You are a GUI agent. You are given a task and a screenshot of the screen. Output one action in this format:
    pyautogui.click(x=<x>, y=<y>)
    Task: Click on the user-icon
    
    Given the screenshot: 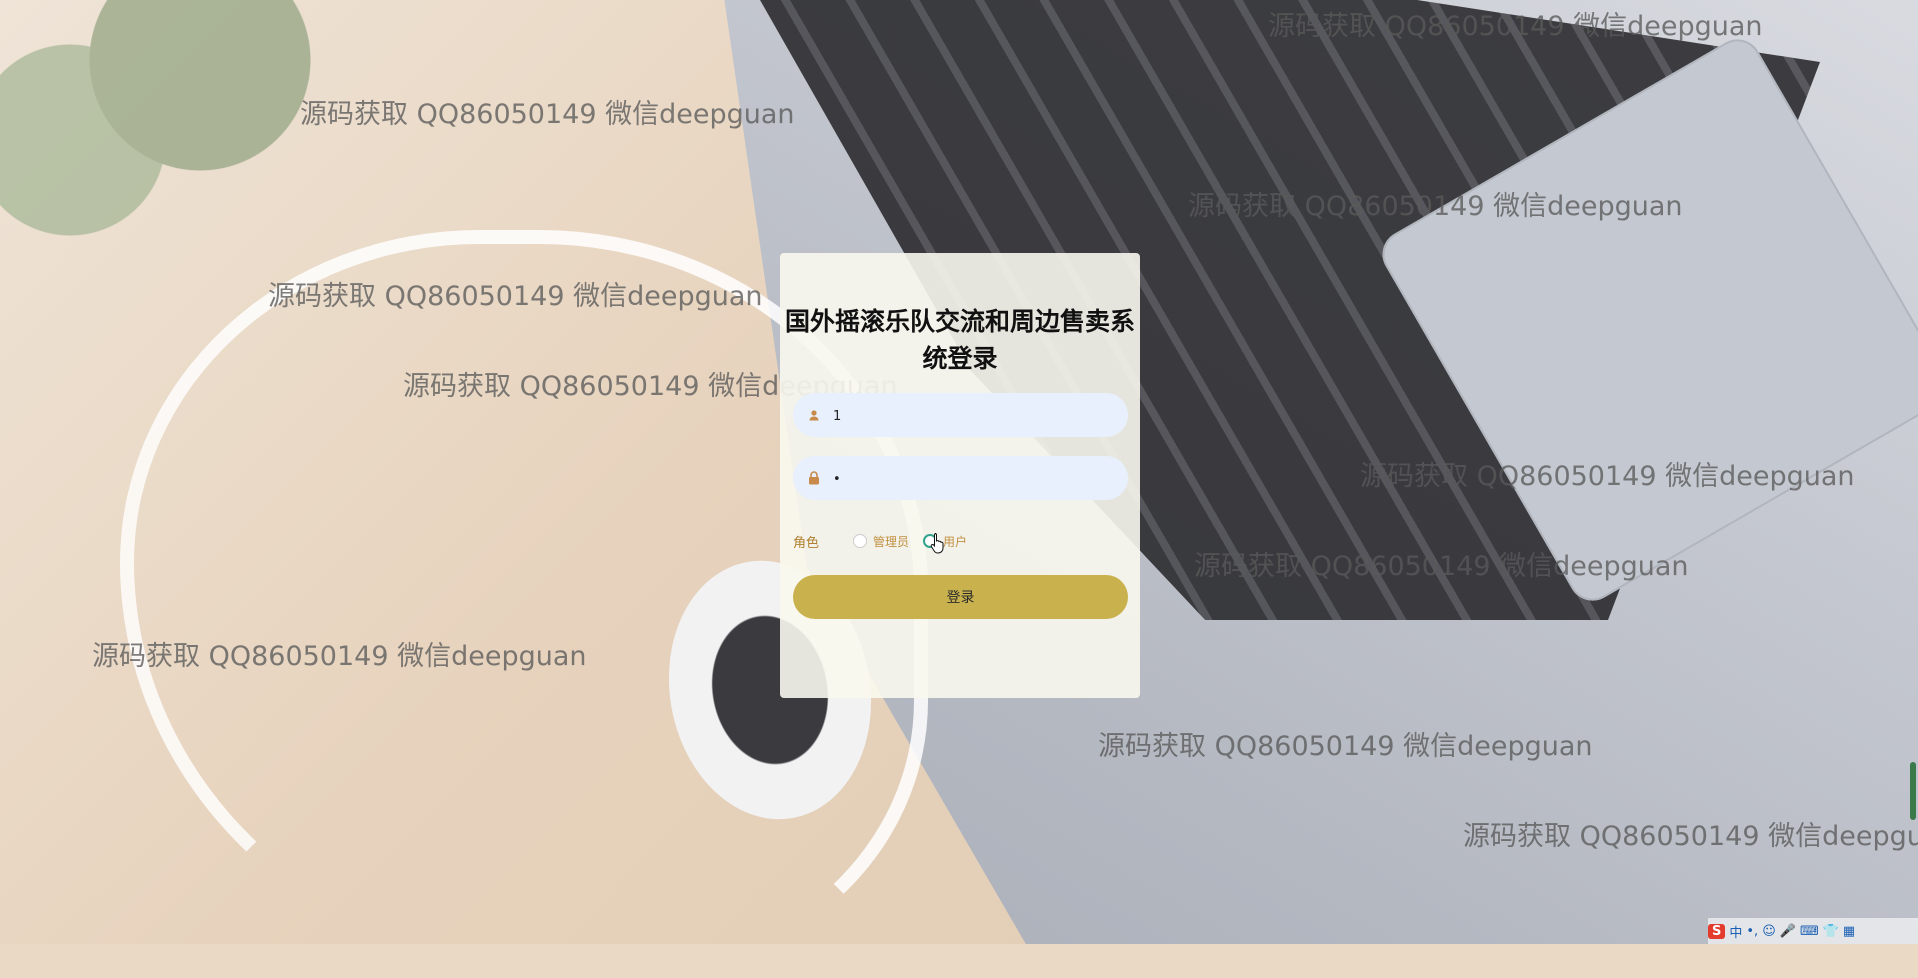 What is the action you would take?
    pyautogui.click(x=814, y=415)
    